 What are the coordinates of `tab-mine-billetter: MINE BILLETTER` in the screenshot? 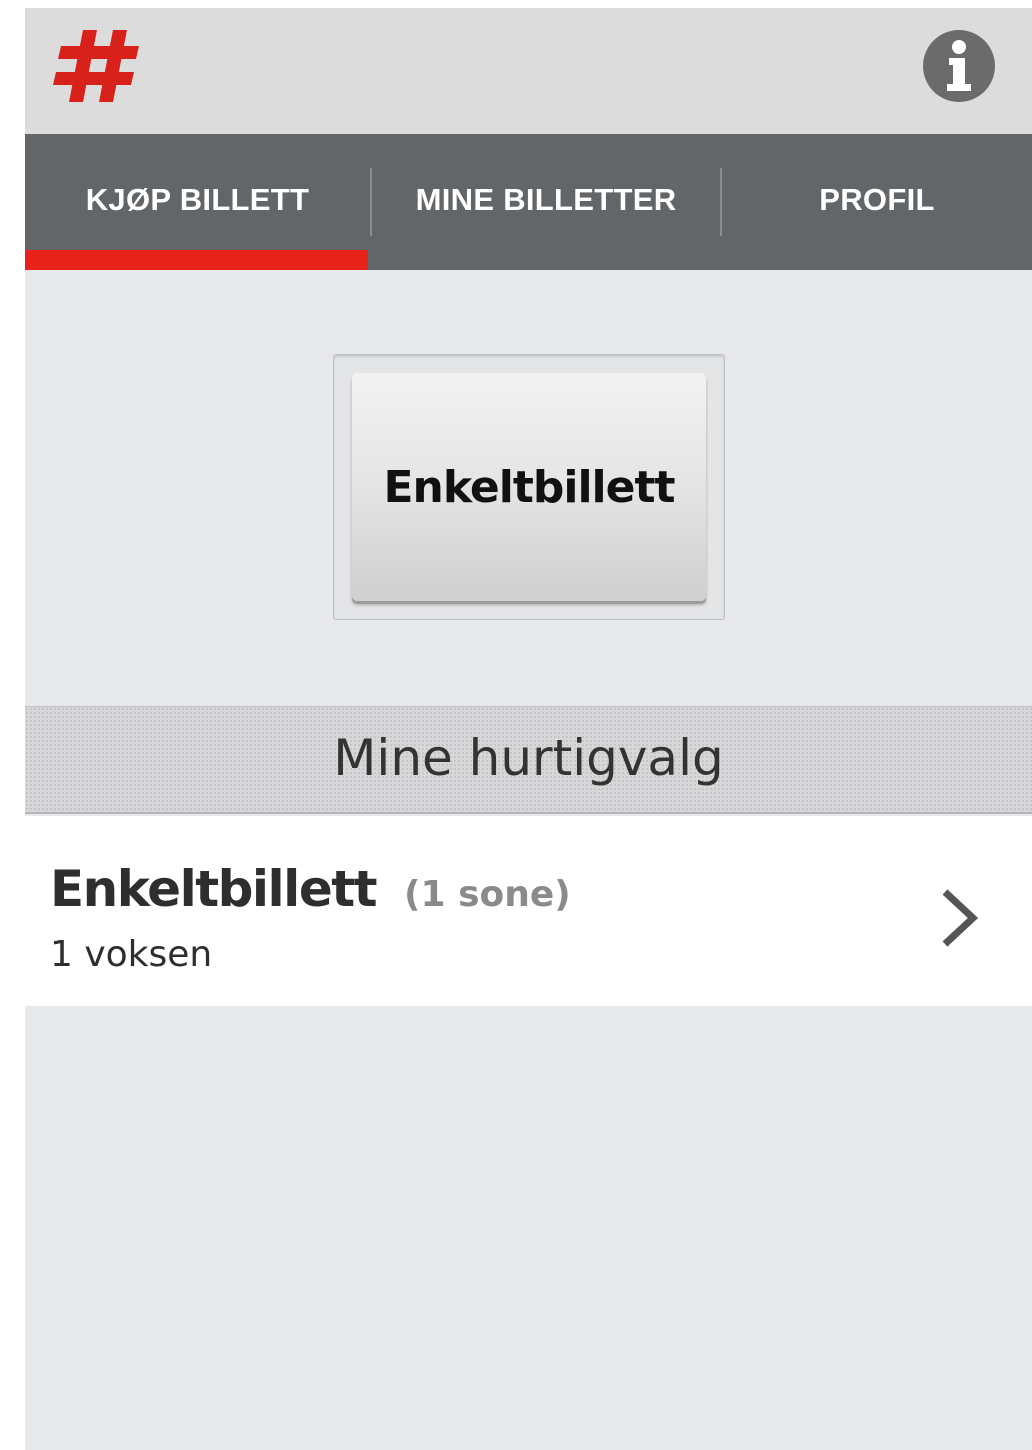 It's located at (546, 202).